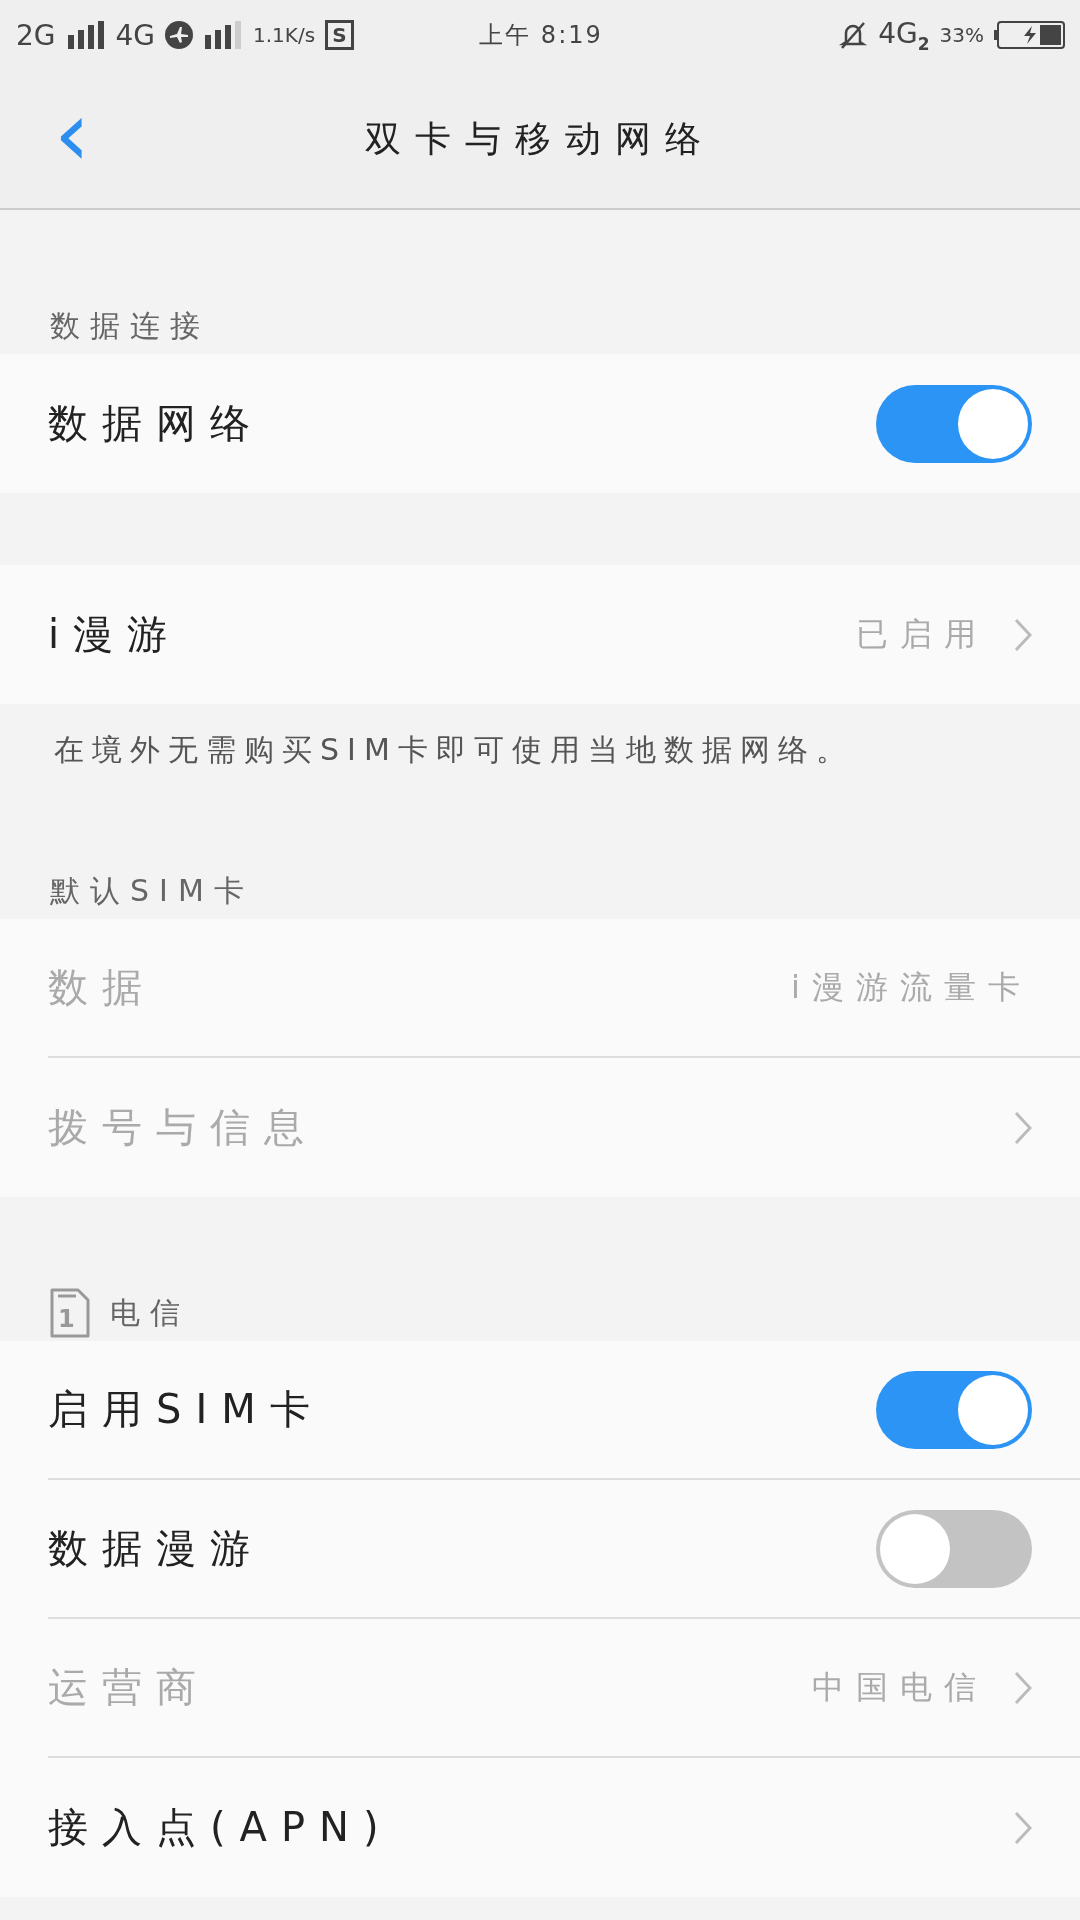 The height and width of the screenshot is (1920, 1080). What do you see at coordinates (922, 634) in the screenshot?
I see `row-value: 已启用` at bounding box center [922, 634].